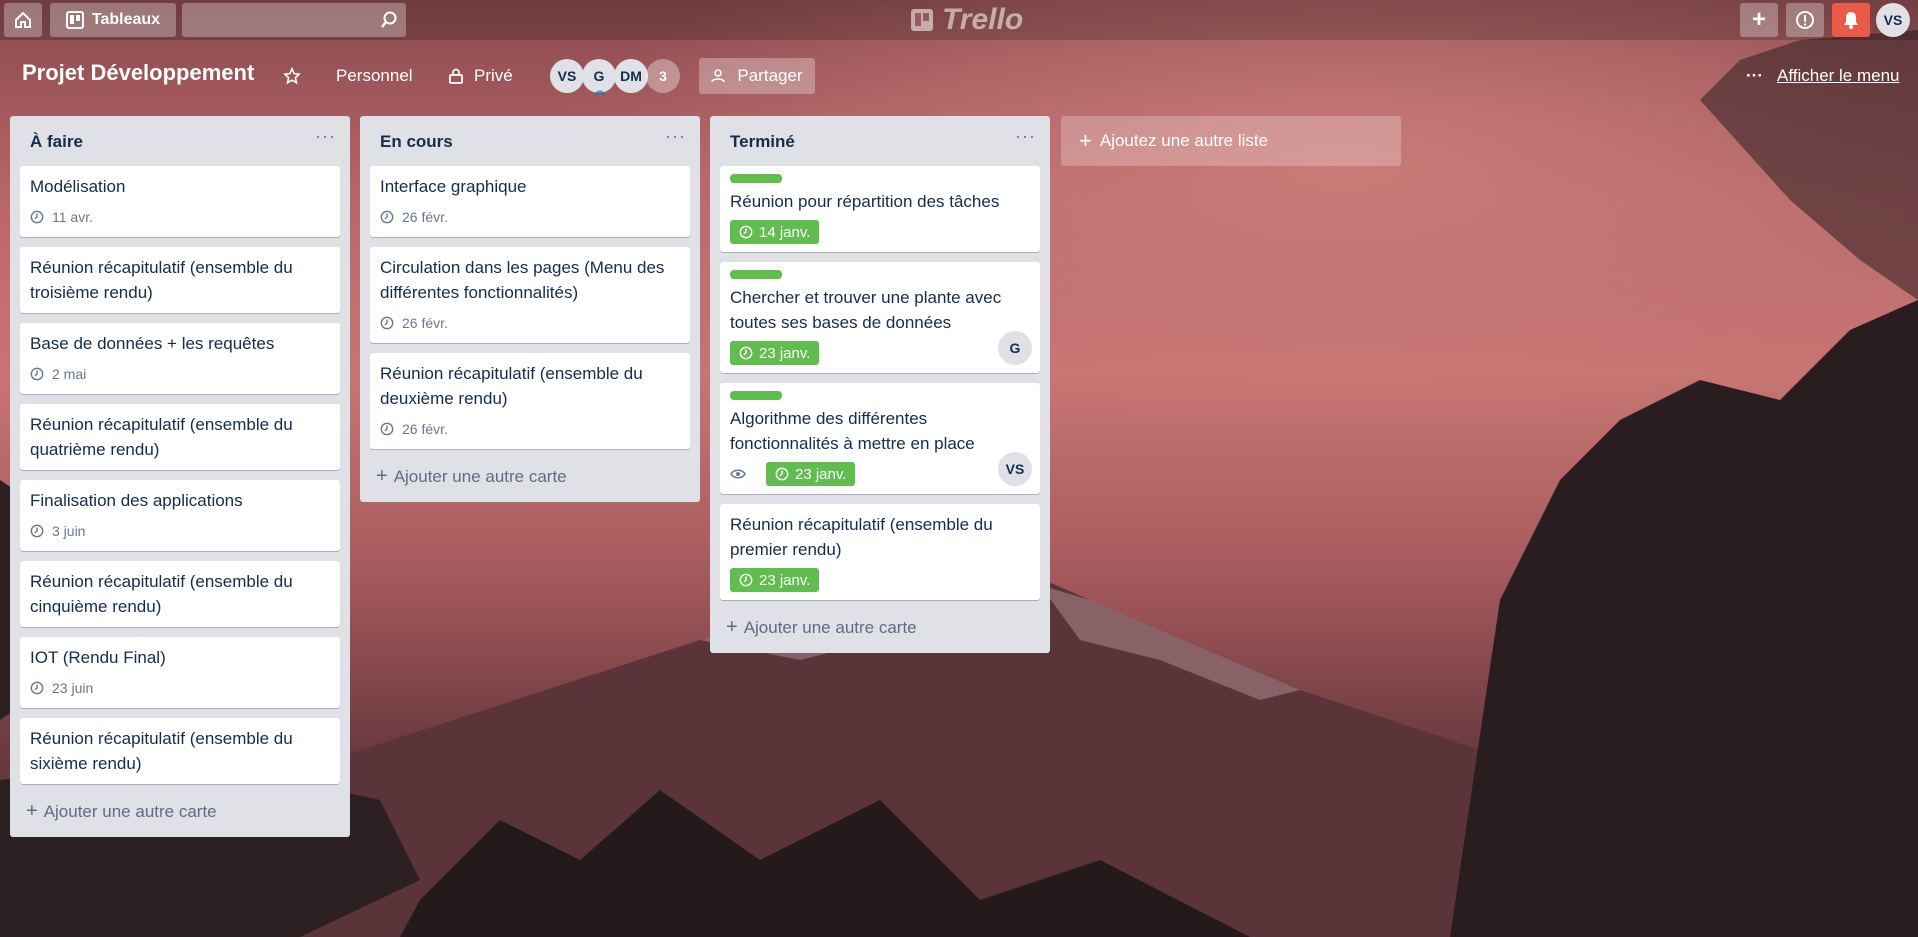 The width and height of the screenshot is (1918, 937). I want to click on list-header: En cours ···, so click(530, 141).